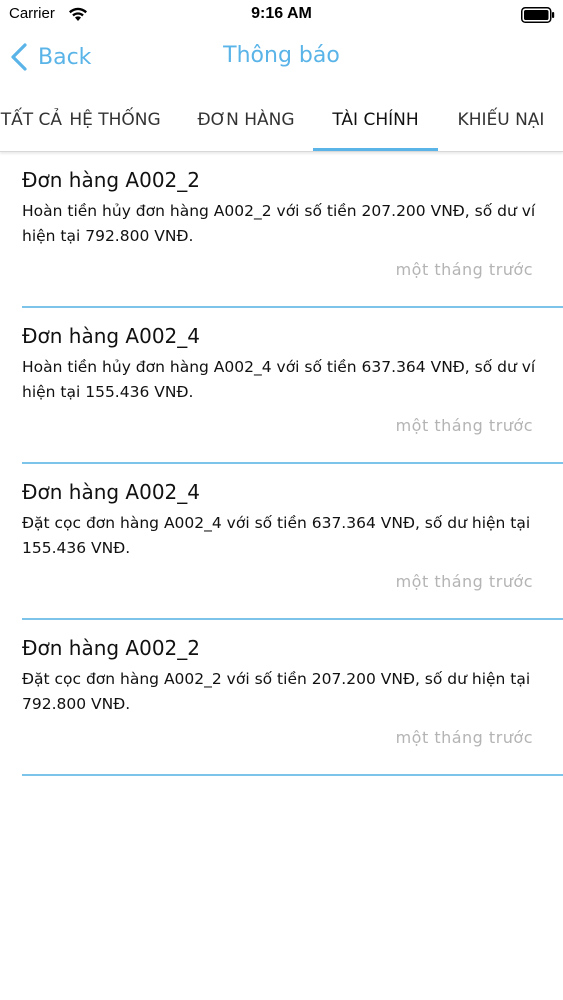 The width and height of the screenshot is (563, 1000). I want to click on status-bar: Carrier 9:16 AM, so click(281, 15).